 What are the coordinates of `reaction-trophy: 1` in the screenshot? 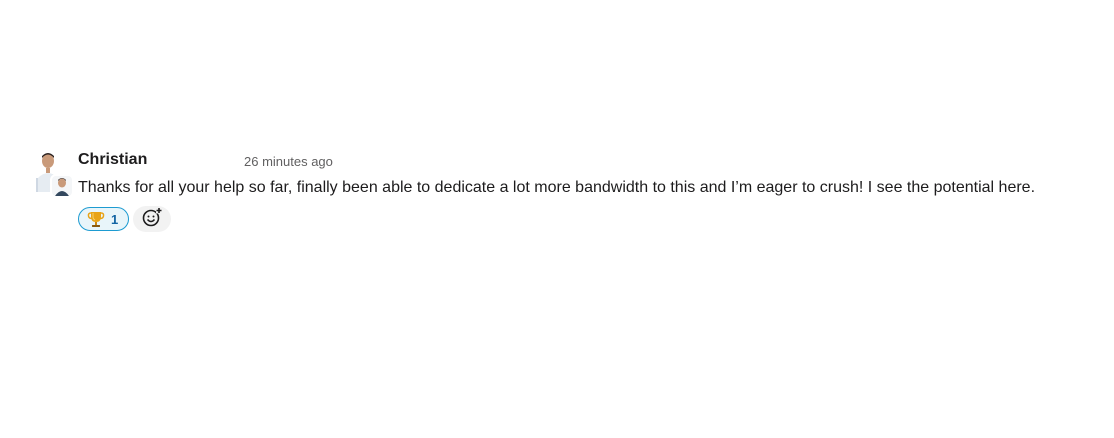 It's located at (103, 219).